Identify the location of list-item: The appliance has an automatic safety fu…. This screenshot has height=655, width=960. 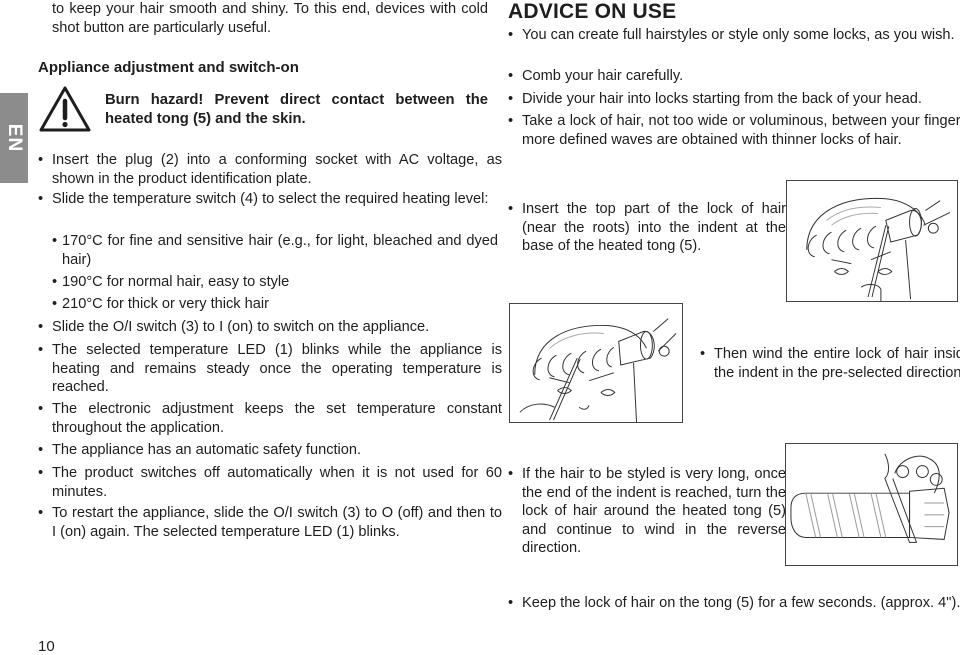
(270, 450).